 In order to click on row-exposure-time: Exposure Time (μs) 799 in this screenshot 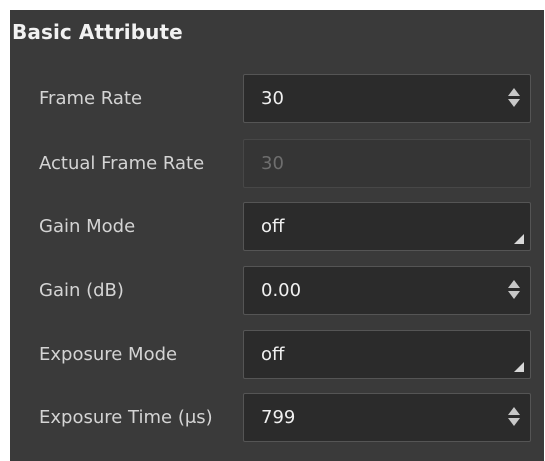, I will do `click(277, 418)`.